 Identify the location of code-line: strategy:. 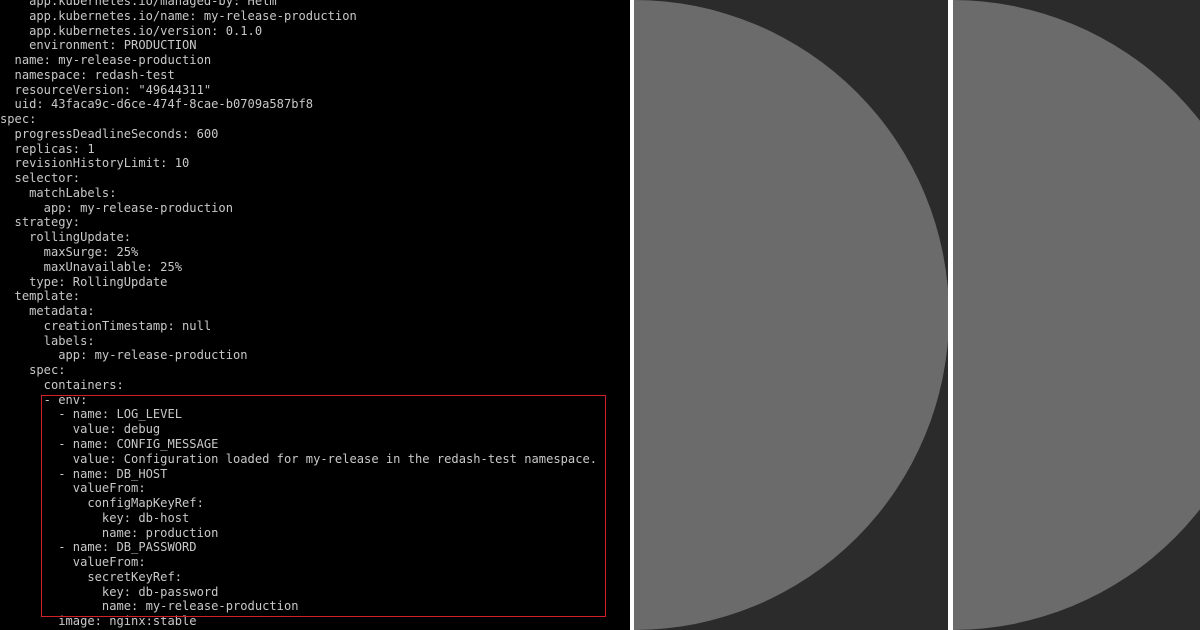
(40, 222).